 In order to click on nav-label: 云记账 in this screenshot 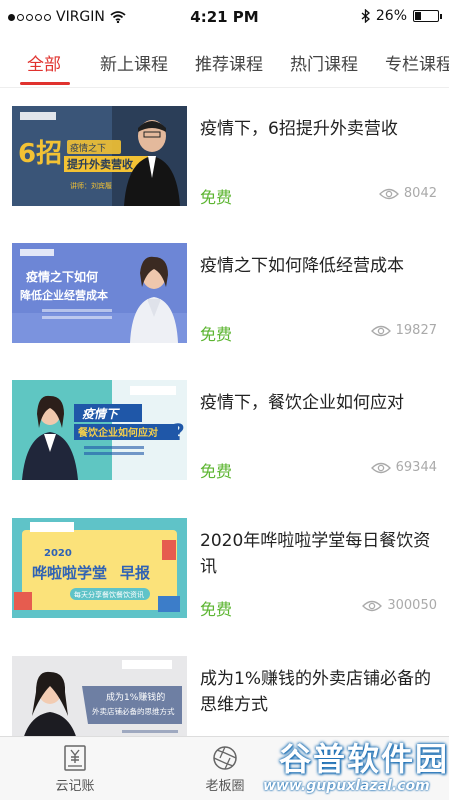, I will do `click(75, 786)`.